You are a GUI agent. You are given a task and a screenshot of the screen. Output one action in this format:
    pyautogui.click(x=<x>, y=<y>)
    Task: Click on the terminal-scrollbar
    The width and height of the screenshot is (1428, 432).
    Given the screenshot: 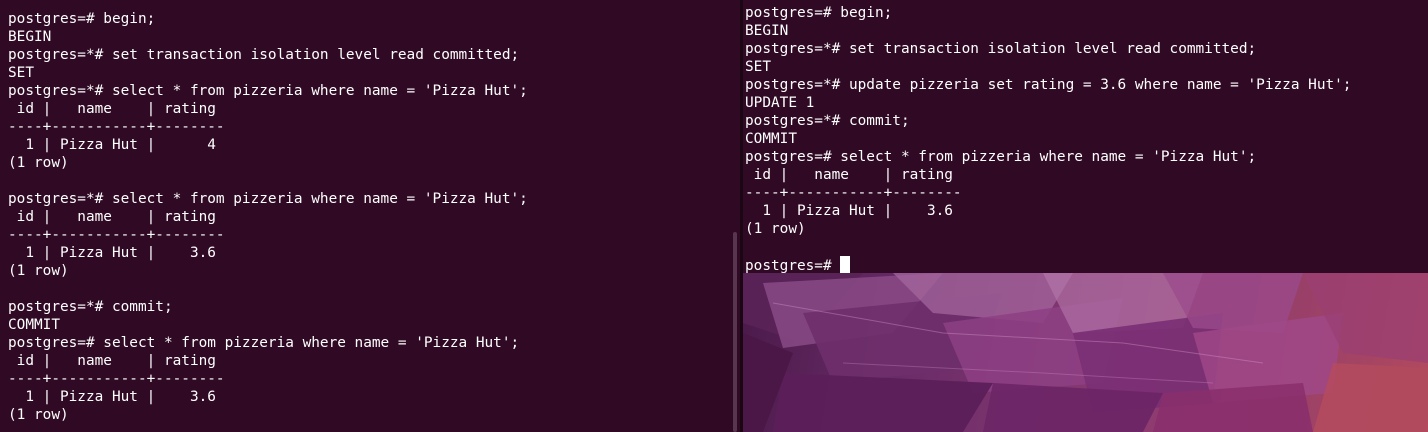 What is the action you would take?
    pyautogui.click(x=735, y=332)
    